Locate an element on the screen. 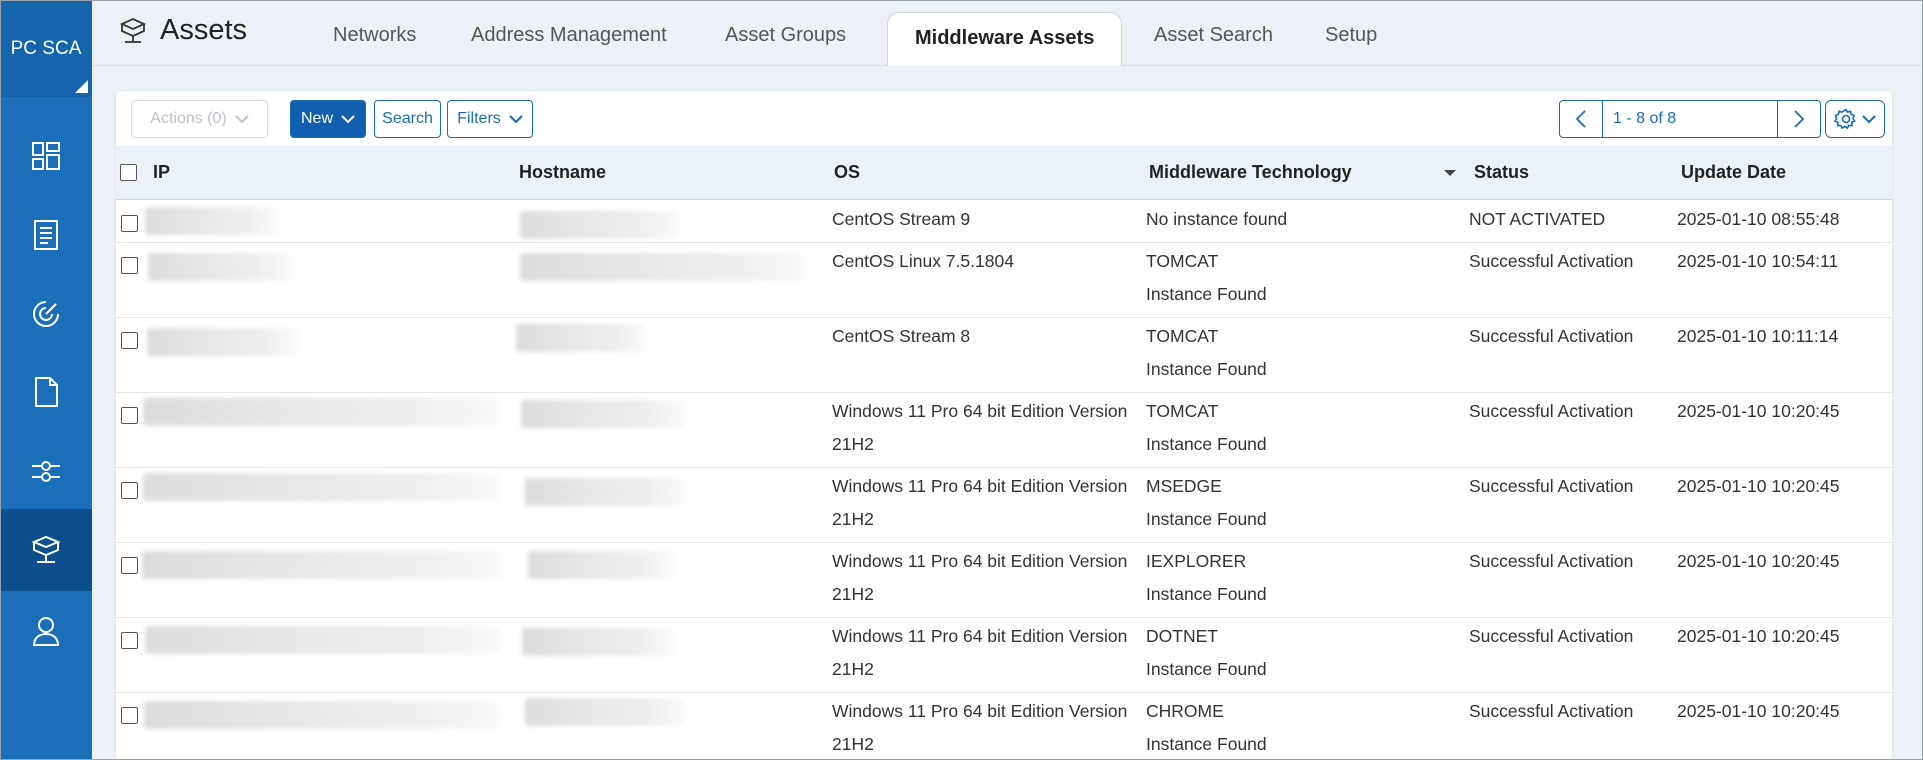 The height and width of the screenshot is (760, 1923). brand-menu-corner-icon is located at coordinates (81, 86).